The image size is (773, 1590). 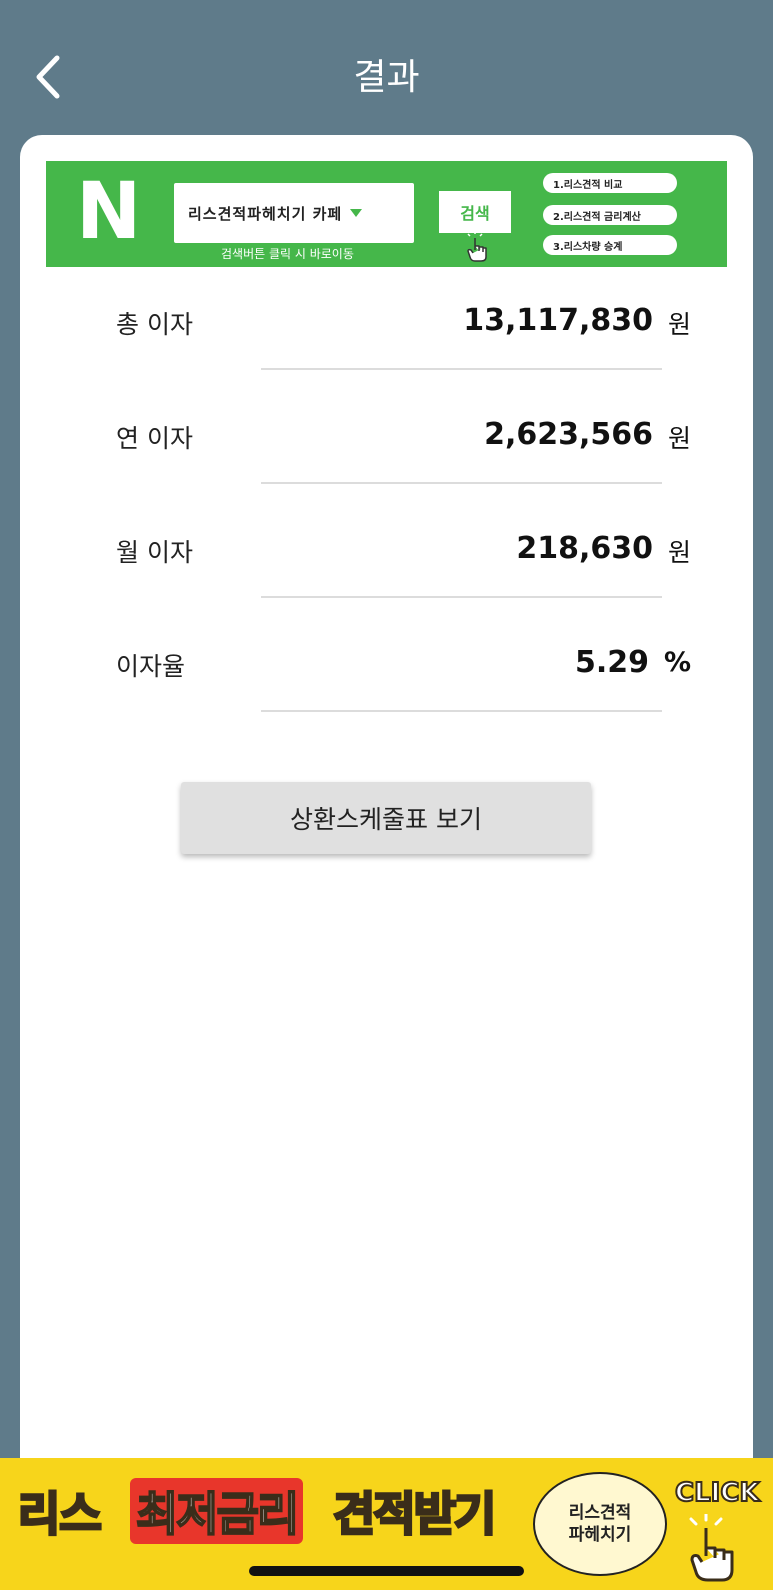 I want to click on monthly-interest-value: 218,630, so click(x=584, y=548).